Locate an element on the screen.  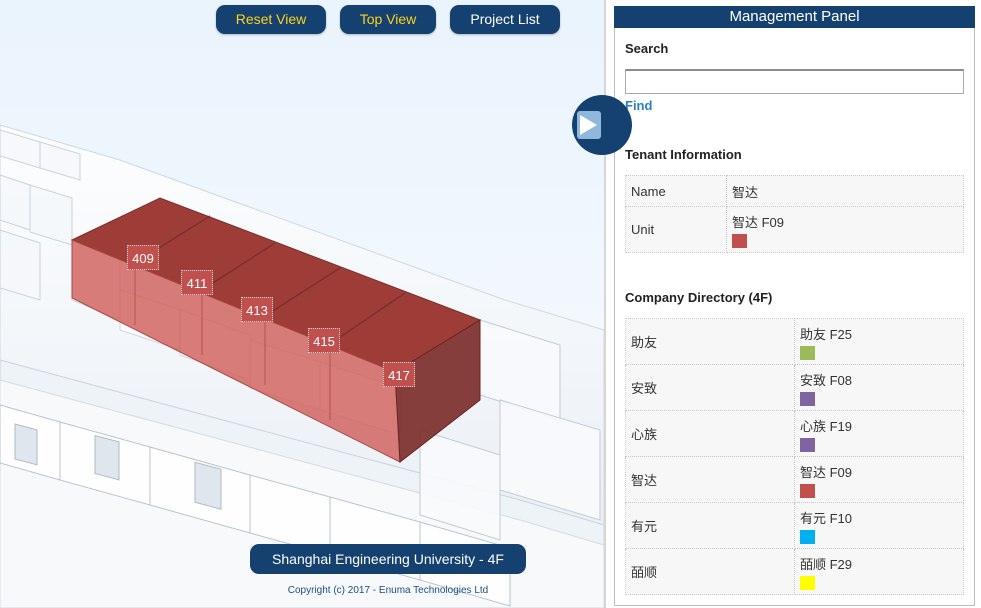
search-input is located at coordinates (794, 81).